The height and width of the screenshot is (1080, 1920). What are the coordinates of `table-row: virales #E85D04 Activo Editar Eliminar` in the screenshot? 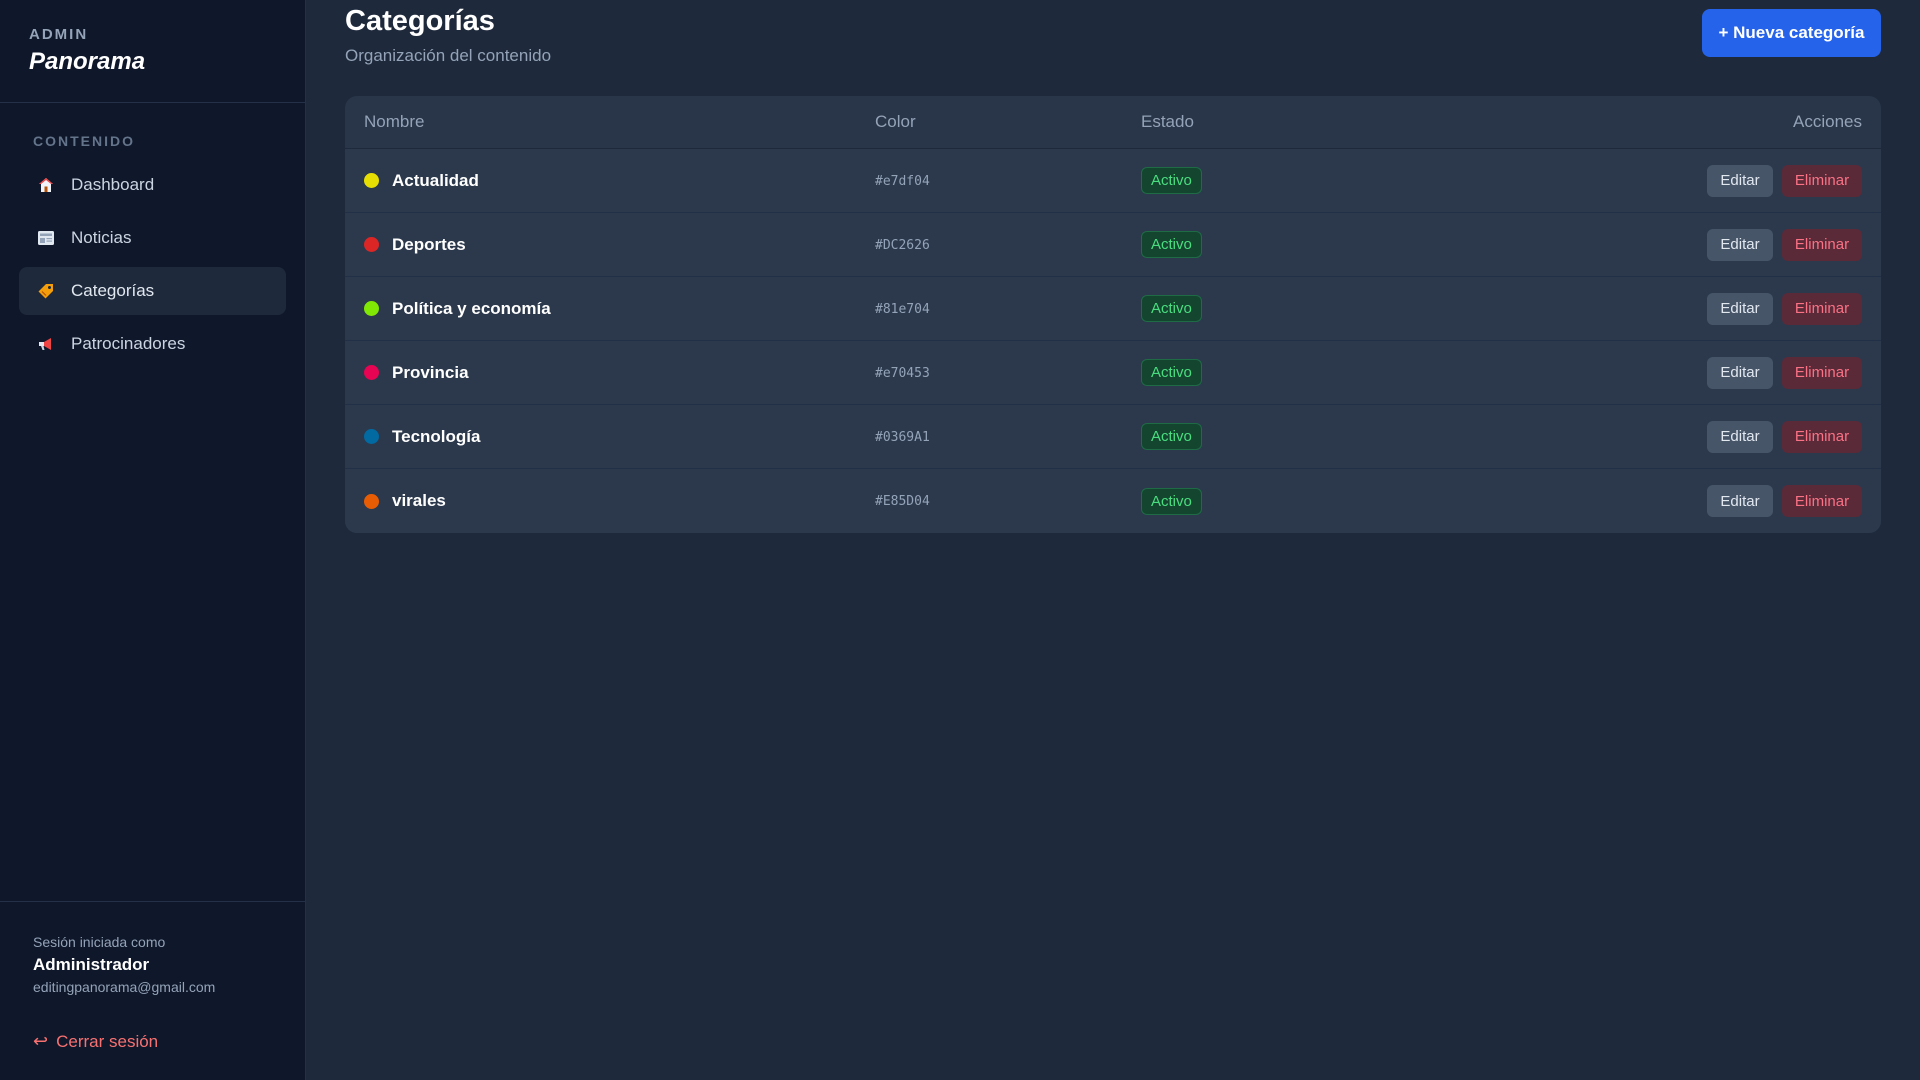 It's located at (1113, 501).